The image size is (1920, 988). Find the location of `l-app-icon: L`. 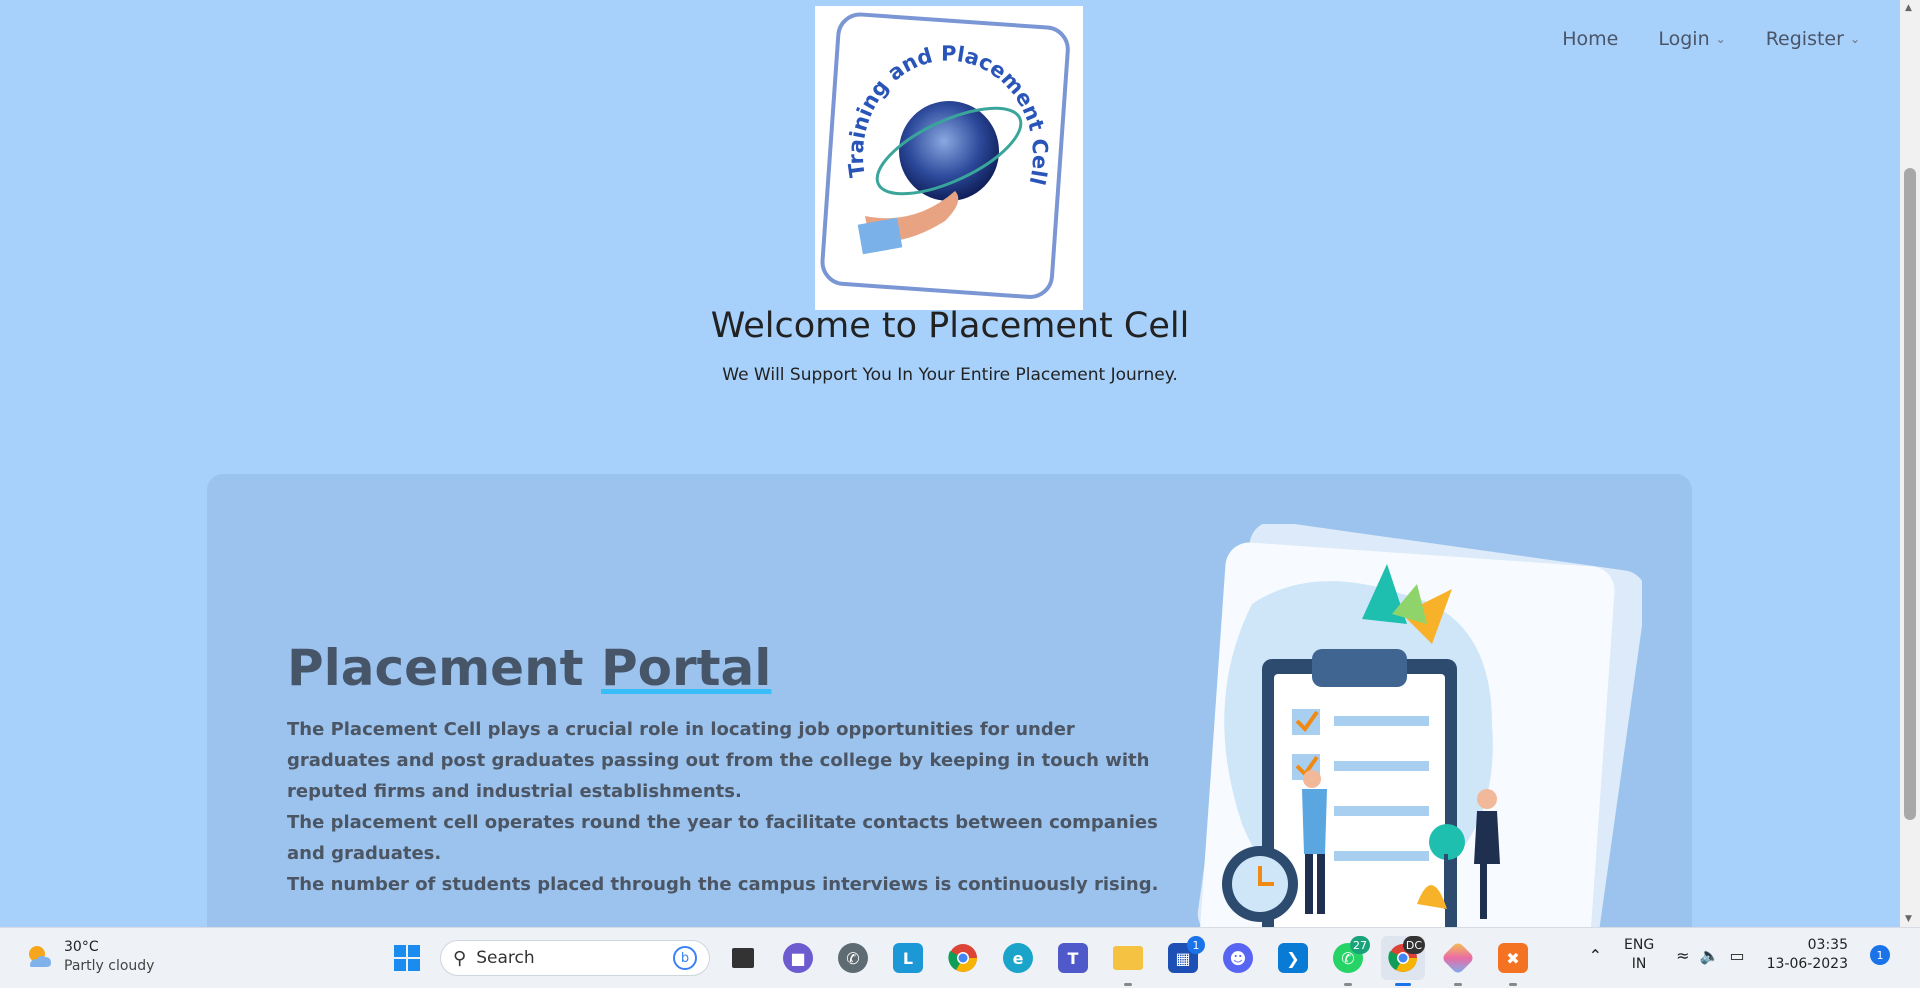

l-app-icon: L is located at coordinates (908, 958).